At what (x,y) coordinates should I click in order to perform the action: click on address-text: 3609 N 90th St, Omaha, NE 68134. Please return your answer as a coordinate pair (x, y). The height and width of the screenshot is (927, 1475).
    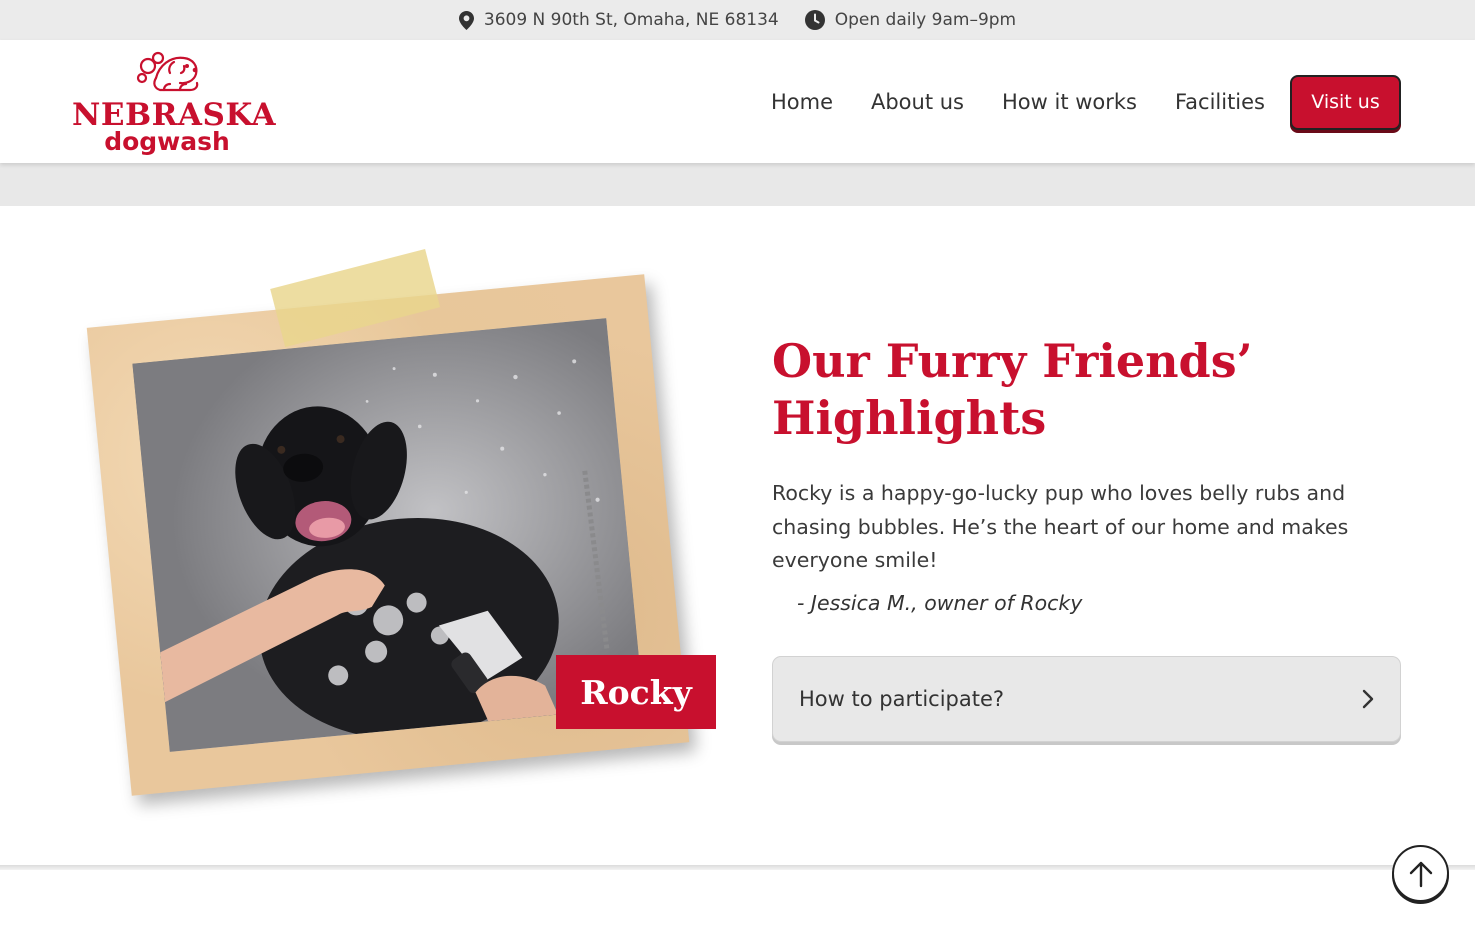
    Looking at the image, I should click on (631, 20).